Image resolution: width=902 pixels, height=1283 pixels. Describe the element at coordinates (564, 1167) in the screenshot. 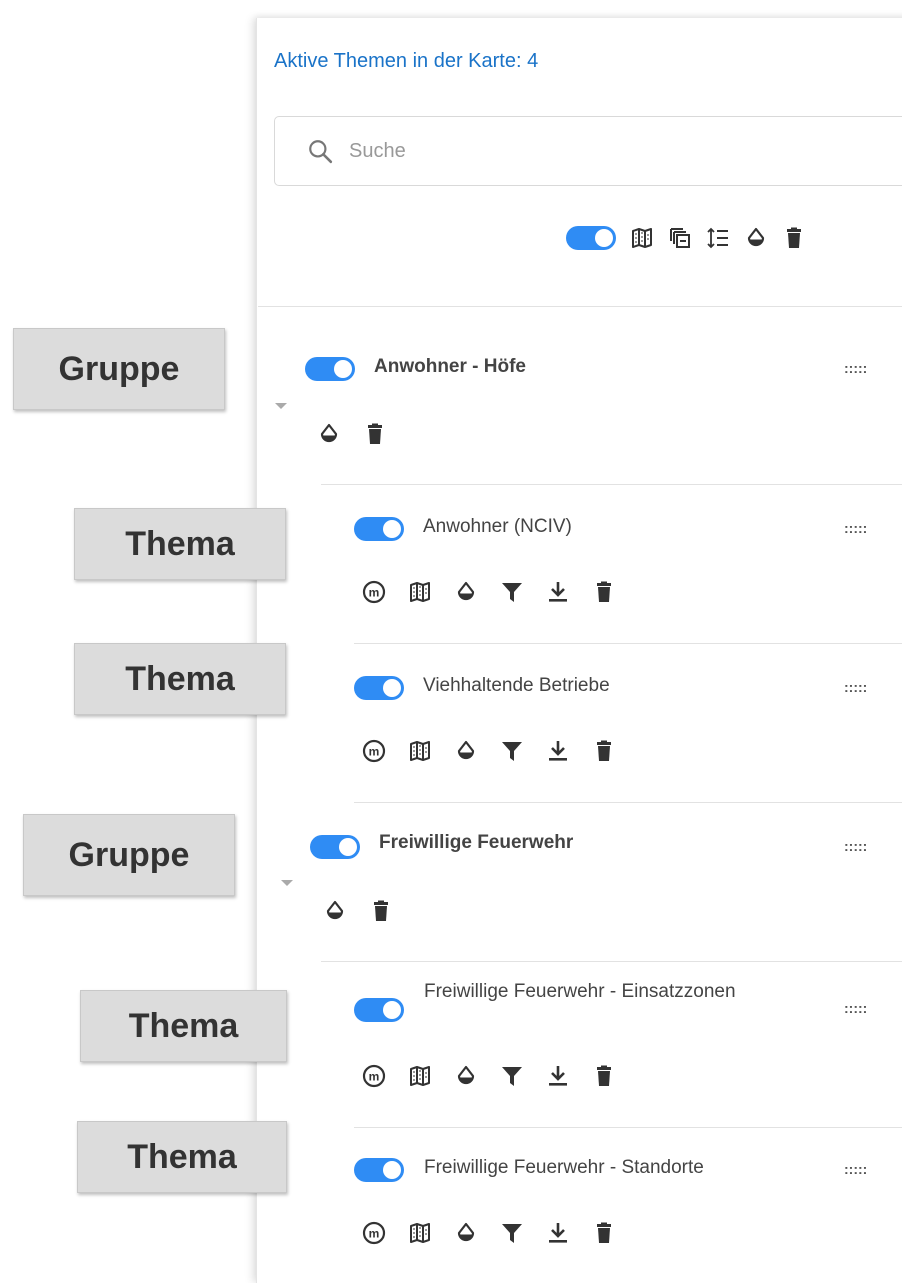

I see `theme-title: Freiwillige Feuerwehr - Standorte` at that location.